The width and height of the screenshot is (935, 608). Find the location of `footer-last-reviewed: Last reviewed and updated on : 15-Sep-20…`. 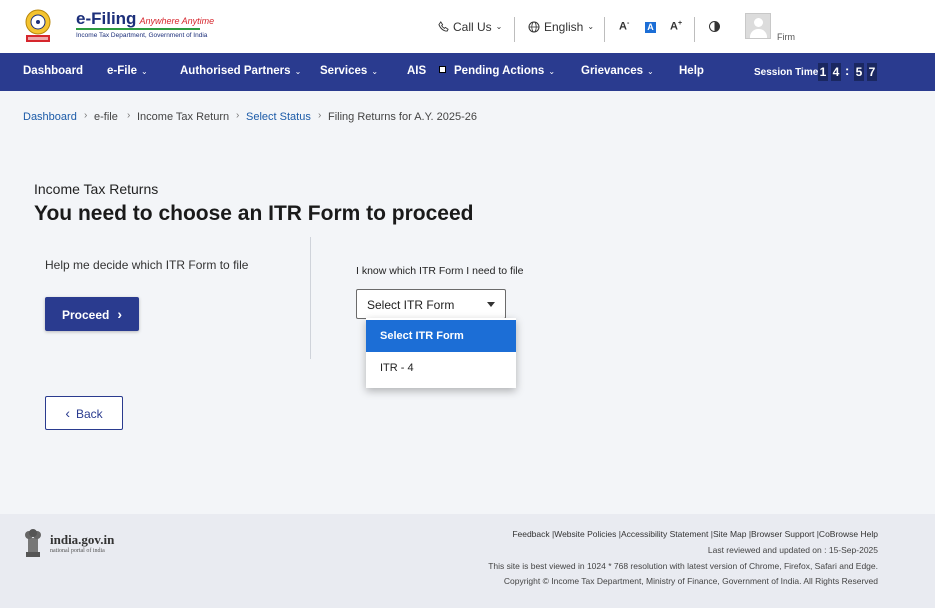

footer-last-reviewed: Last reviewed and updated on : 15-Sep-20… is located at coordinates (792, 550).